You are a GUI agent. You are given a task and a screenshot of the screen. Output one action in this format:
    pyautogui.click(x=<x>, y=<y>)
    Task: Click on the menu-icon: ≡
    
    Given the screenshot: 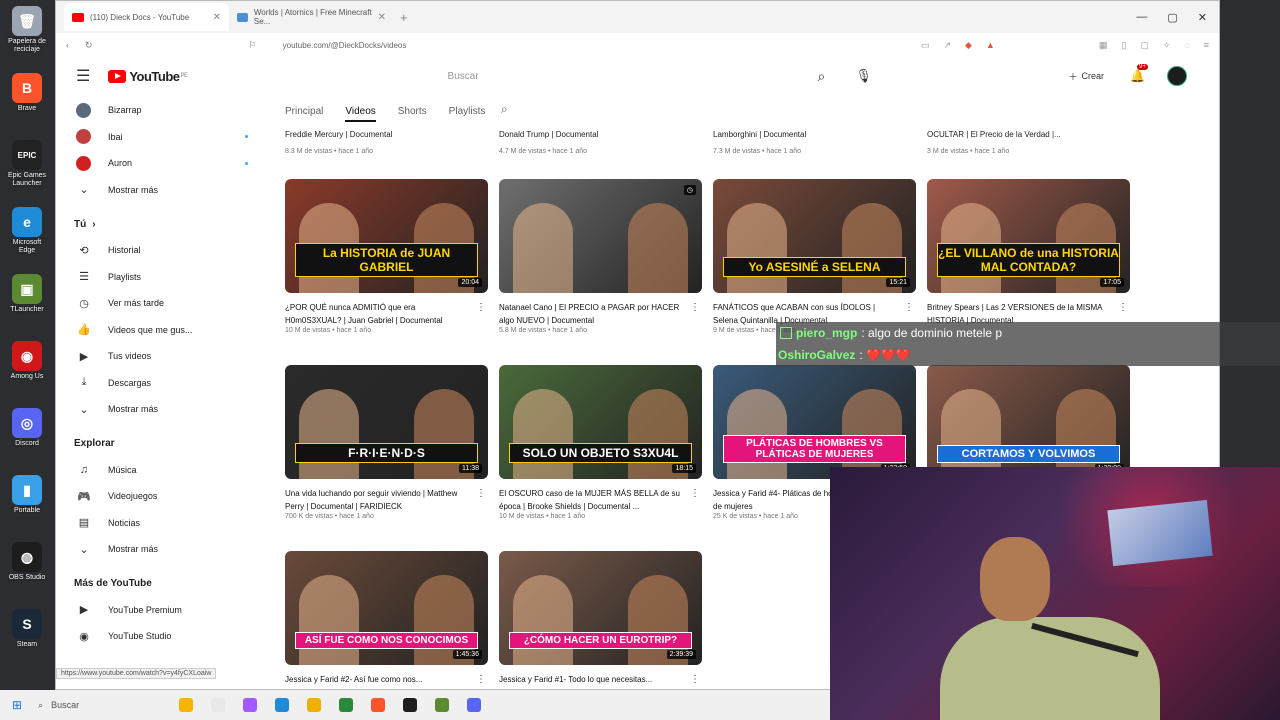 What is the action you would take?
    pyautogui.click(x=1206, y=45)
    